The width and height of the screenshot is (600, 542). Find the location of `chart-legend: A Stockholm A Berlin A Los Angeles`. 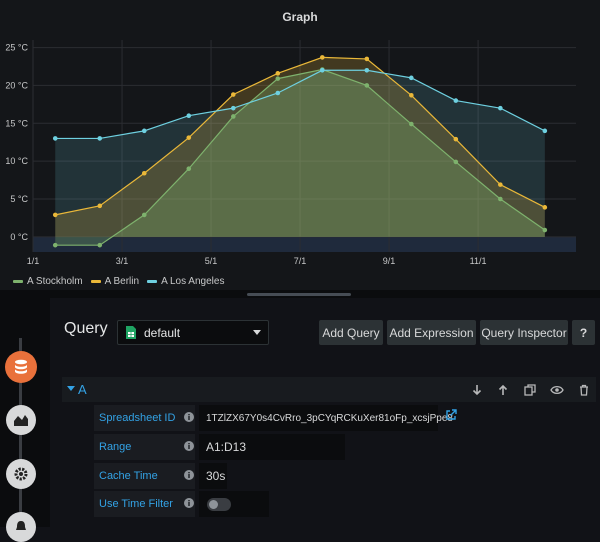

chart-legend: A Stockholm A Berlin A Los Angeles is located at coordinates (118, 281).